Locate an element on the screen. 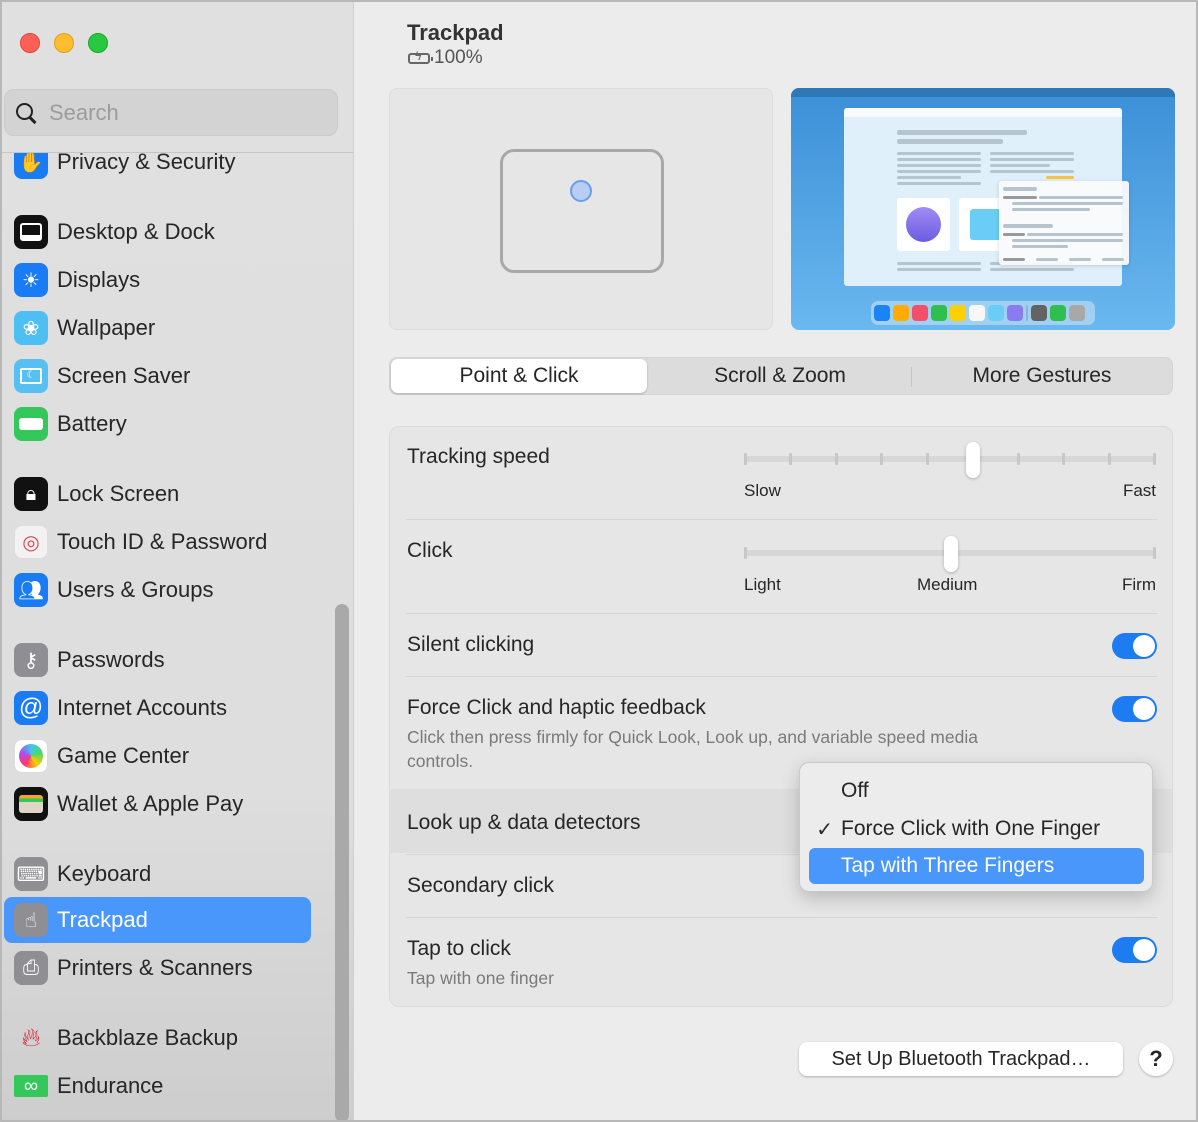 This screenshot has height=1122, width=1198. sidebar-item-users-groups: 👥︎ Users & Groups is located at coordinates (157, 590).